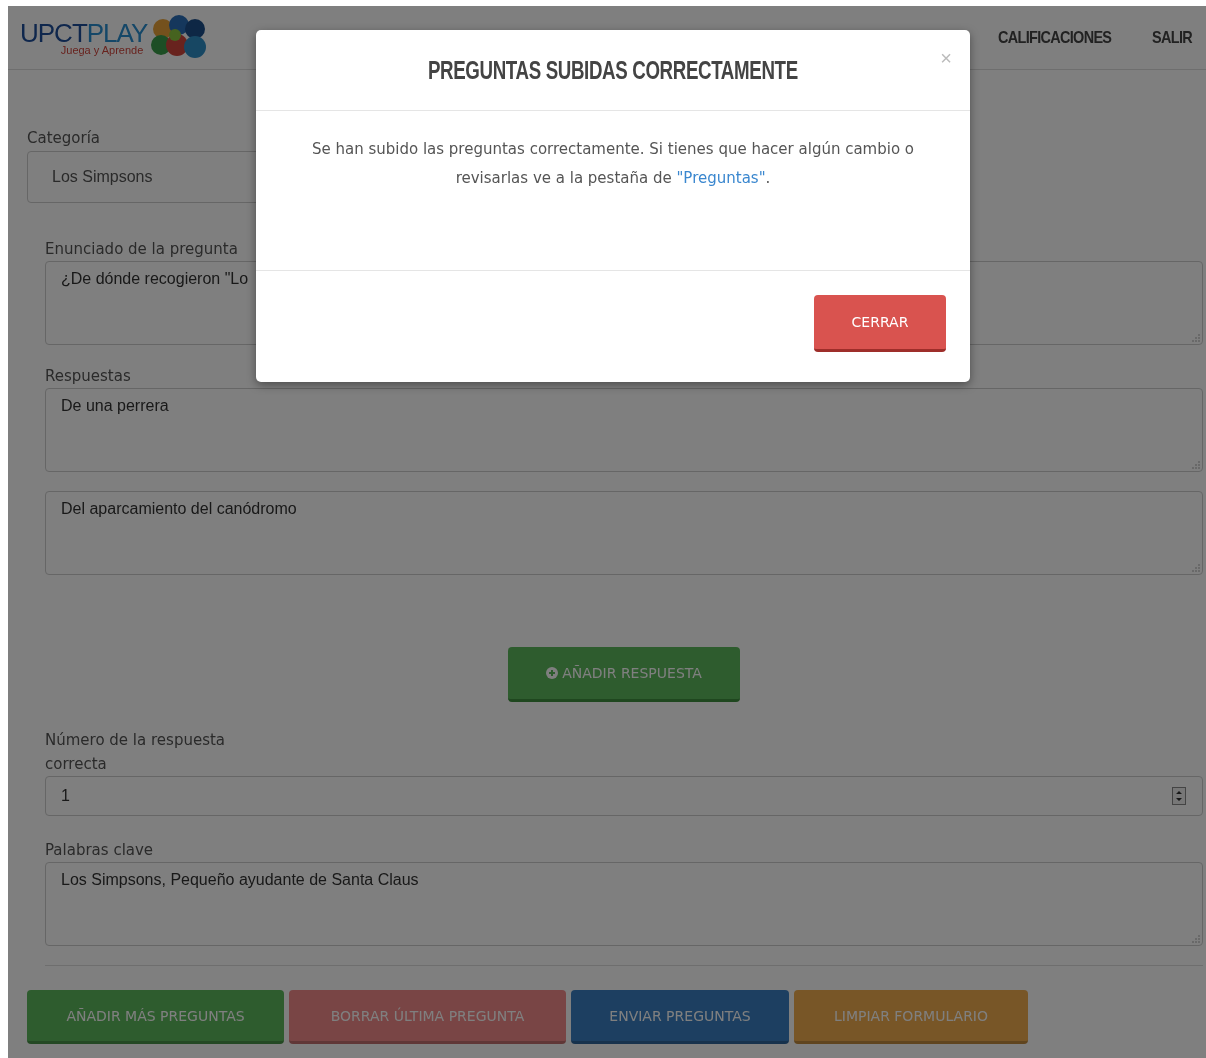 The height and width of the screenshot is (1058, 1206). Describe the element at coordinates (1179, 796) in the screenshot. I see `spinner-icon` at that location.